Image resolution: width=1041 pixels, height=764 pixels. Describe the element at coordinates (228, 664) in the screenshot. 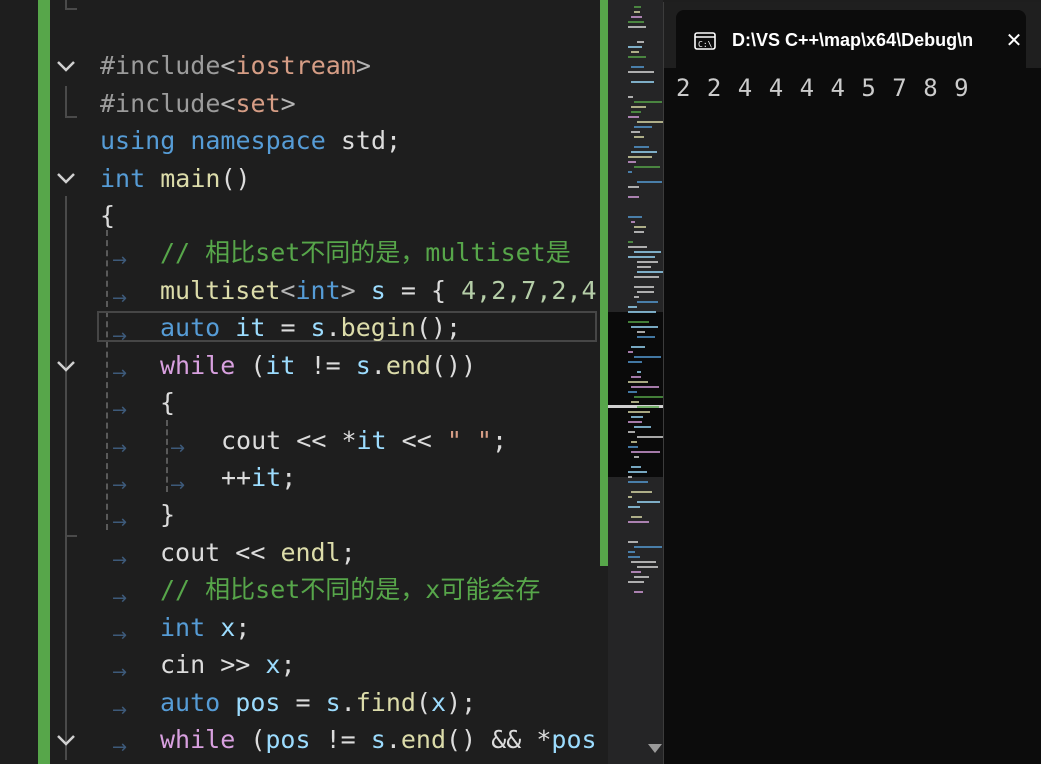

I see `code-line-17: cin >> x;` at that location.